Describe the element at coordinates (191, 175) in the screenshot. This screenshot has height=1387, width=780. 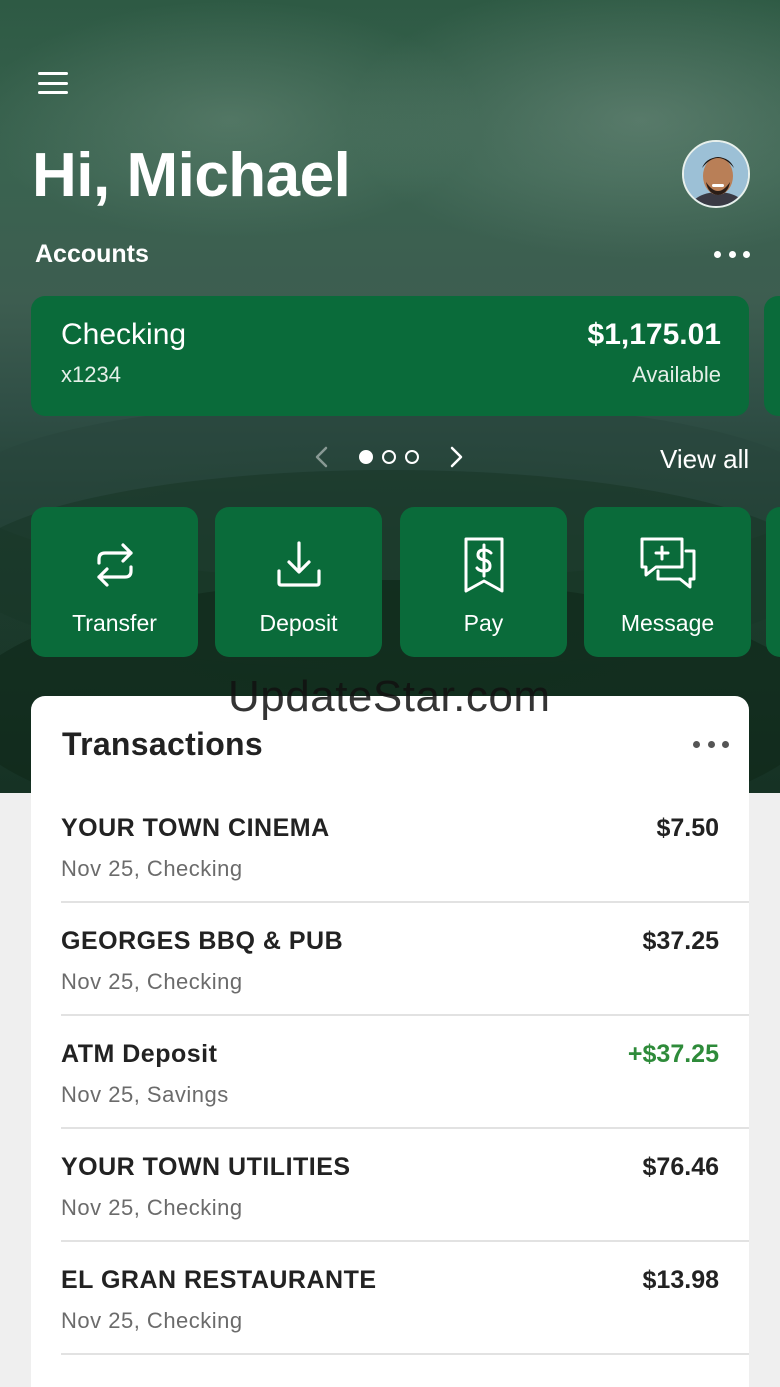
I see `greeting-title: Hi, Michael` at that location.